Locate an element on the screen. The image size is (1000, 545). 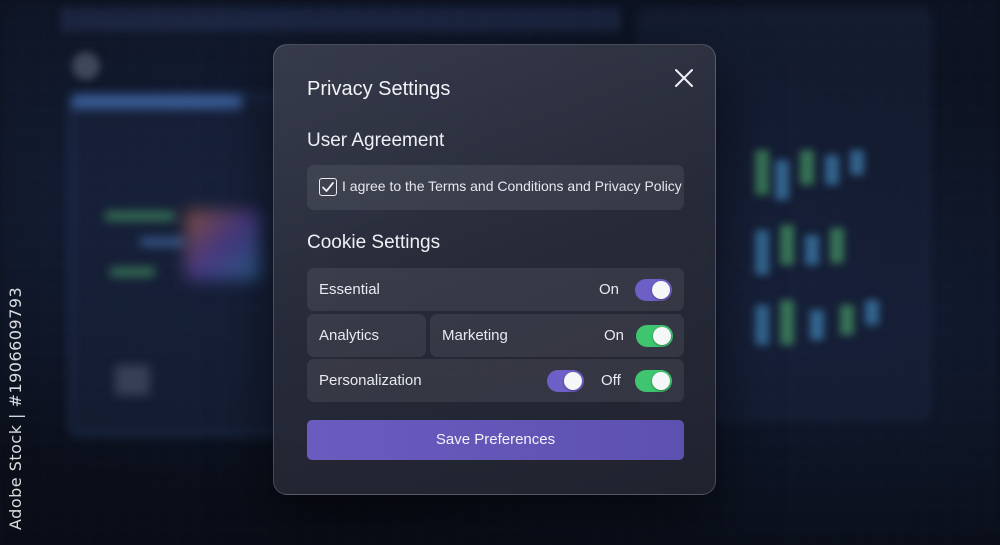
dialog-title: Privacy Settings is located at coordinates (379, 89).